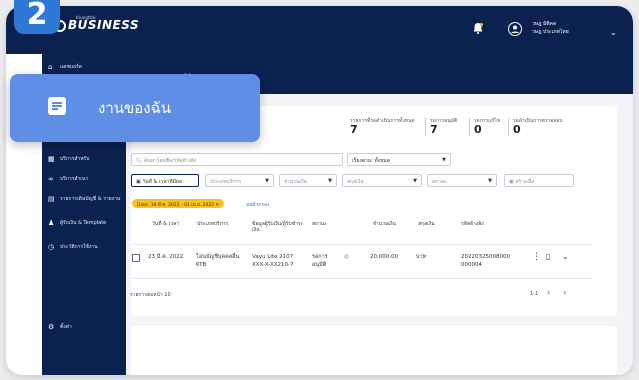 The image size is (639, 380). What do you see at coordinates (75, 159) in the screenshot?
I see `sidebar-item-label: บริการสำหรับ` at bounding box center [75, 159].